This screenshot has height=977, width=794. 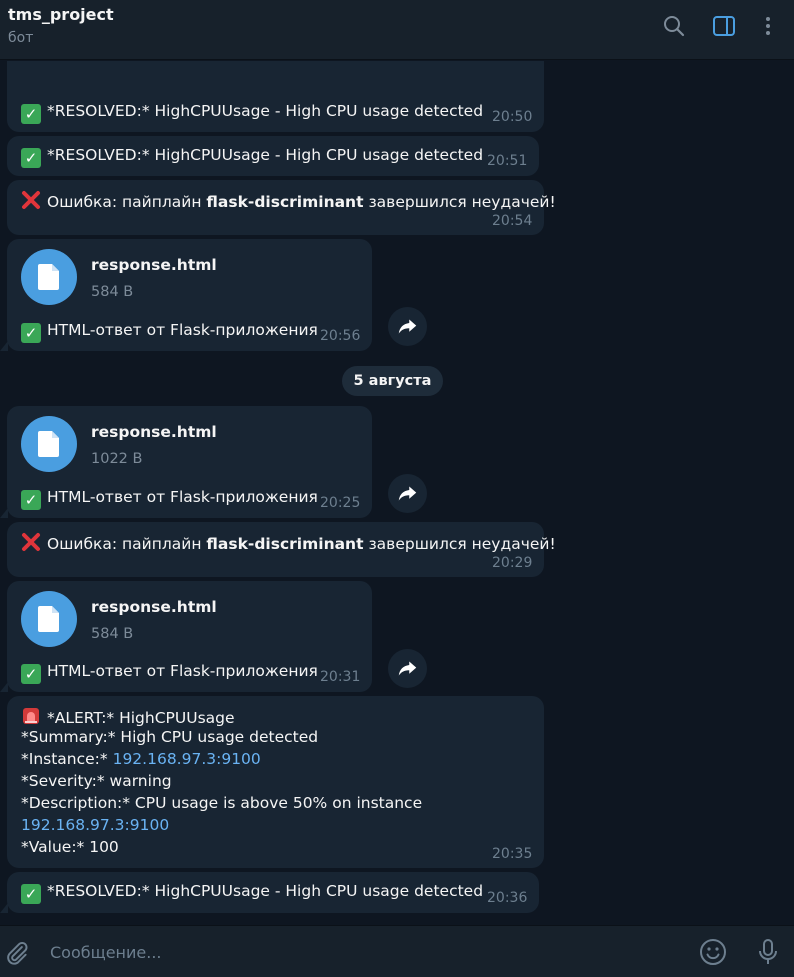 What do you see at coordinates (70, 847) in the screenshot?
I see `alert-line: *Value:* 100` at bounding box center [70, 847].